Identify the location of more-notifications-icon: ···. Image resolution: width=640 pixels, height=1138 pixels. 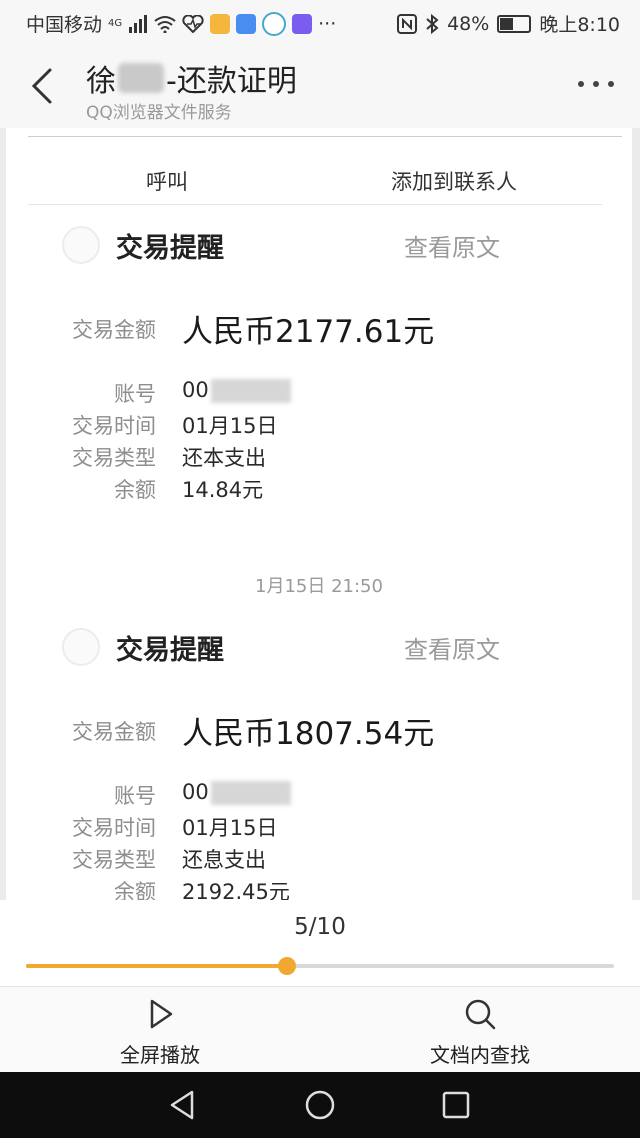
(327, 23).